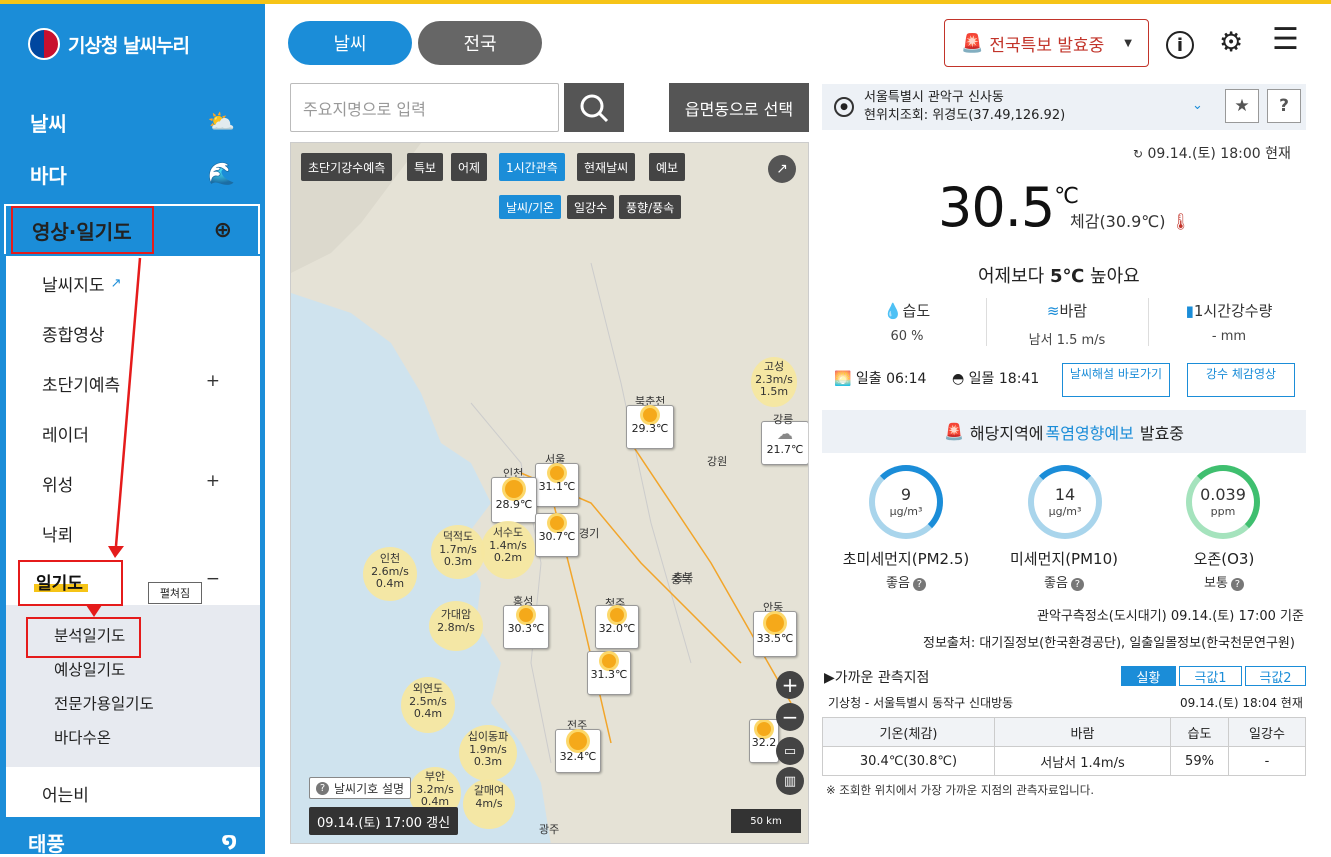 The height and width of the screenshot is (857, 1331). I want to click on station-temp: 29.3℃, so click(650, 428).